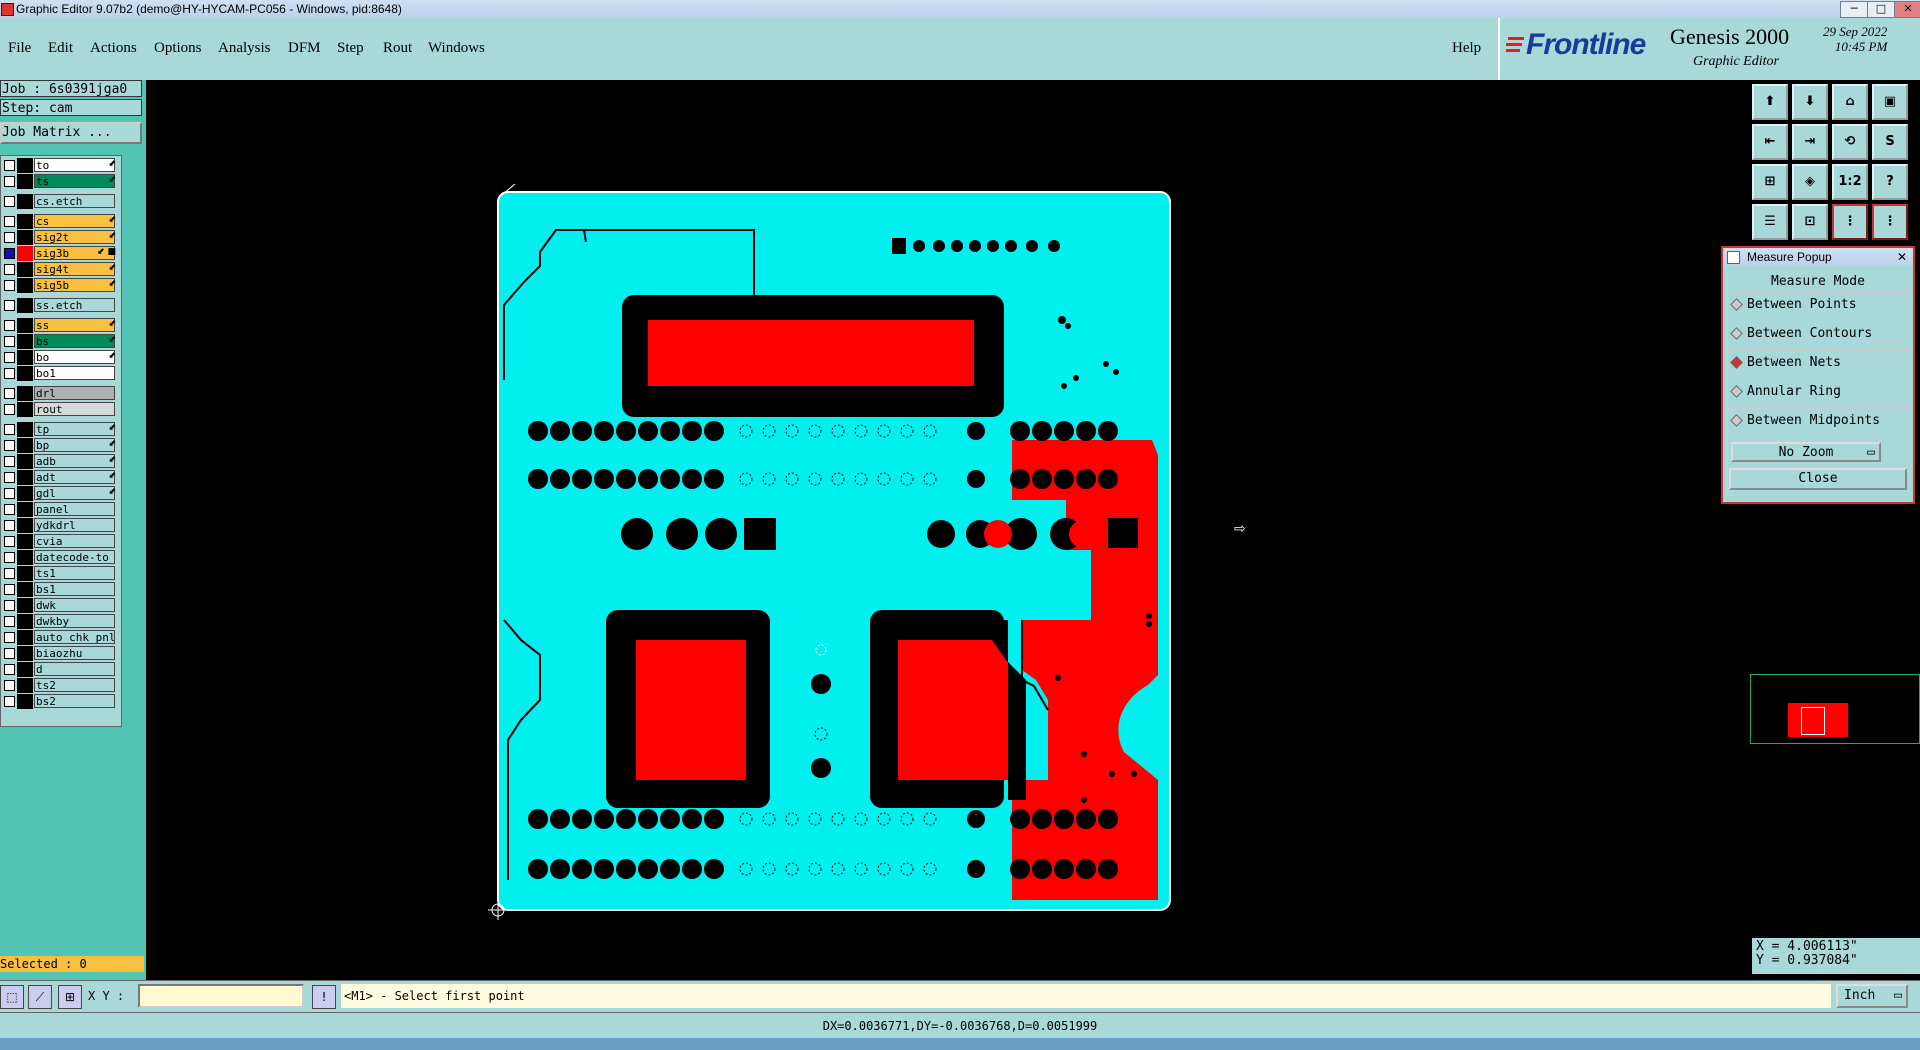 This screenshot has width=1920, height=1050. What do you see at coordinates (74, 477) in the screenshot?
I see `layer-name: adt` at bounding box center [74, 477].